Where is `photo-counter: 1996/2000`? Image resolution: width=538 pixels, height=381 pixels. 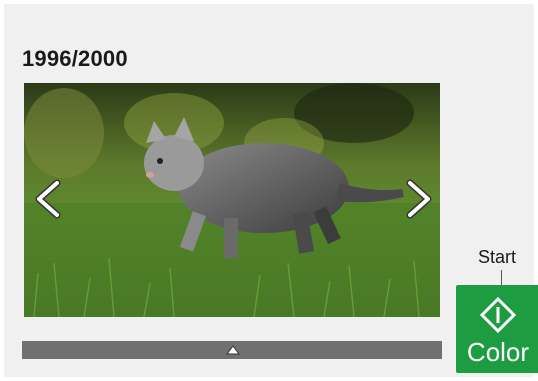 photo-counter: 1996/2000 is located at coordinates (75, 58).